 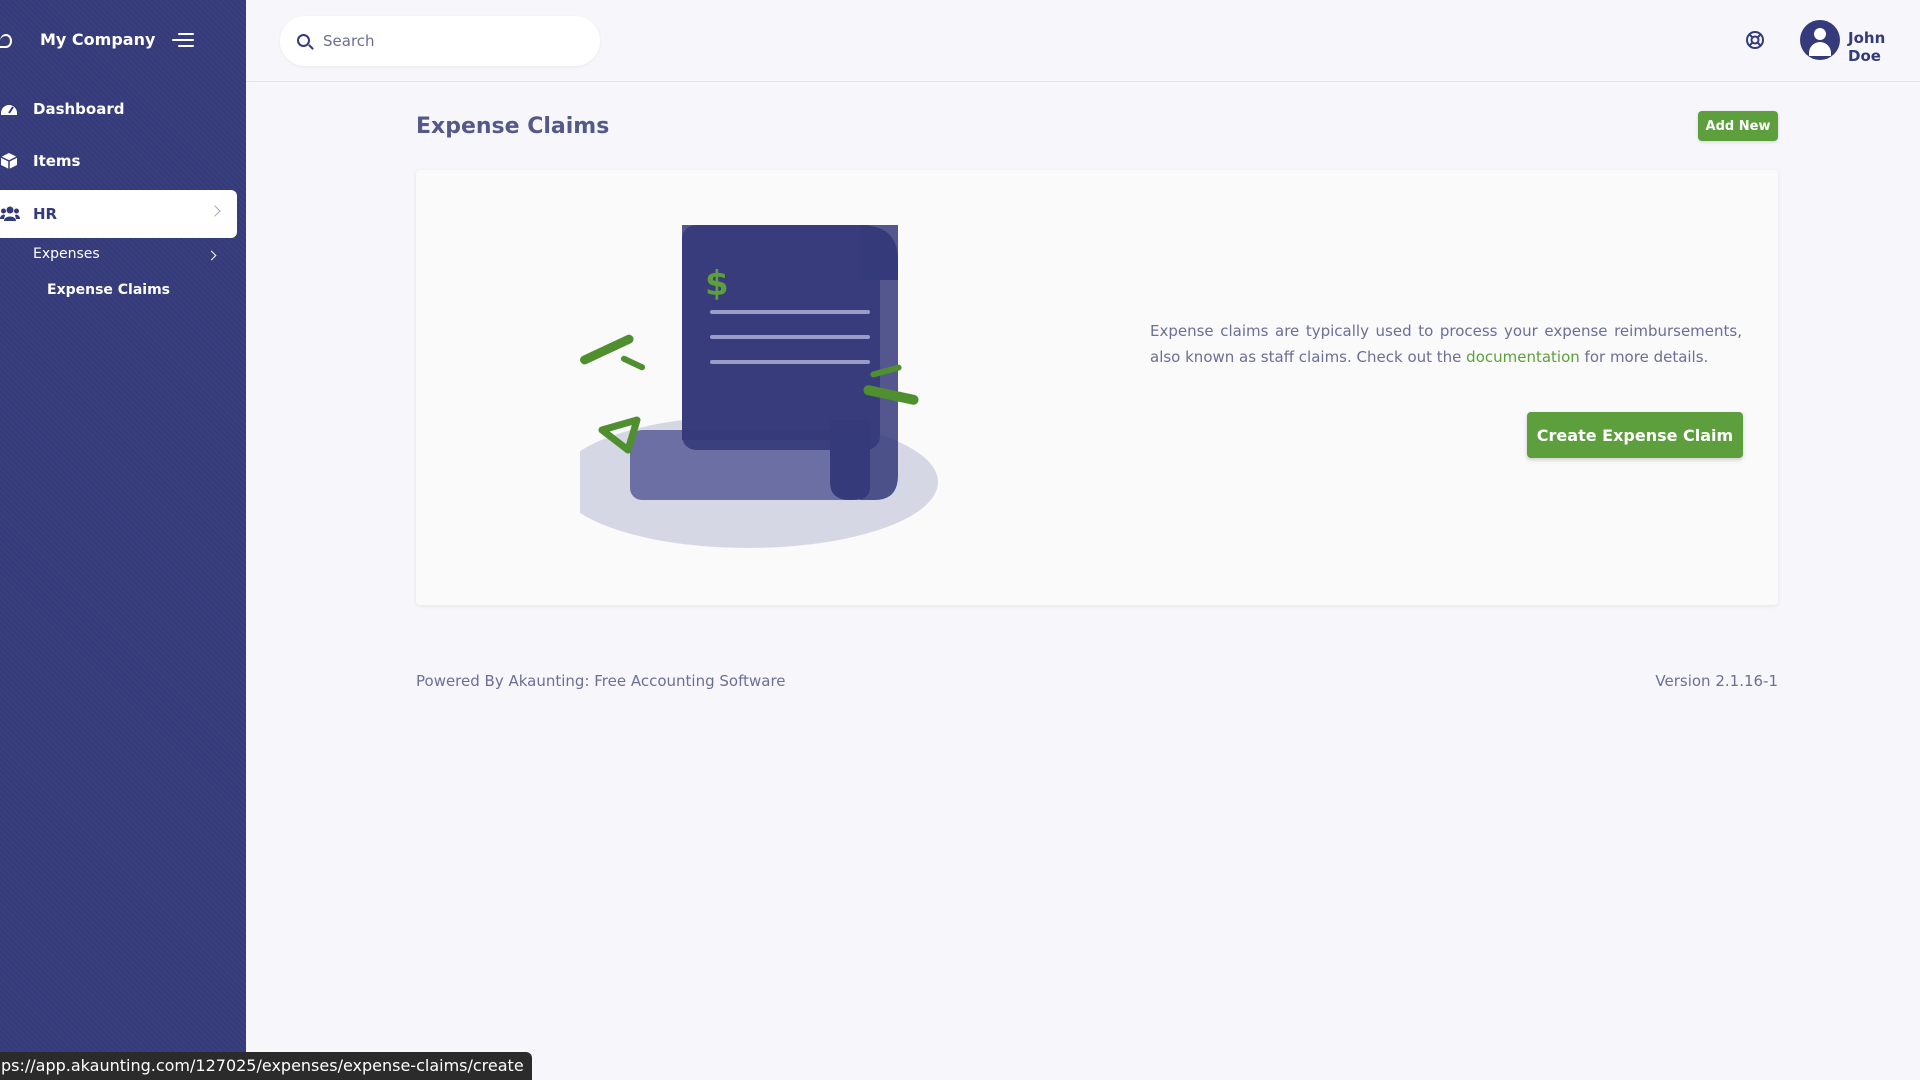 What do you see at coordinates (1716, 681) in the screenshot?
I see `footer-version: Version 2.1.16-1` at bounding box center [1716, 681].